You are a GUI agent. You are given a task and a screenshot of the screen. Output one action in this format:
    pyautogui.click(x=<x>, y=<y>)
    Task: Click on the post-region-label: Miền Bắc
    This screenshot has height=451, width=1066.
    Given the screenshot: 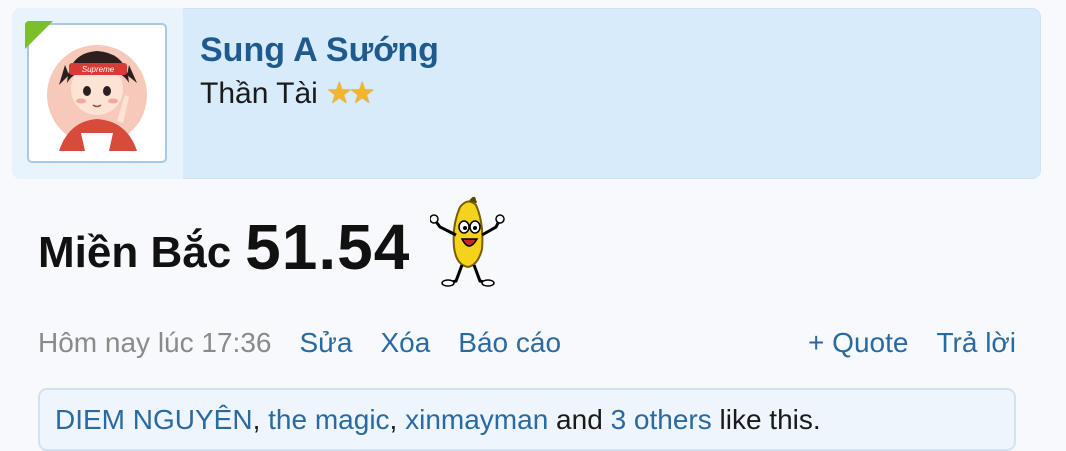 What is the action you would take?
    pyautogui.click(x=135, y=252)
    